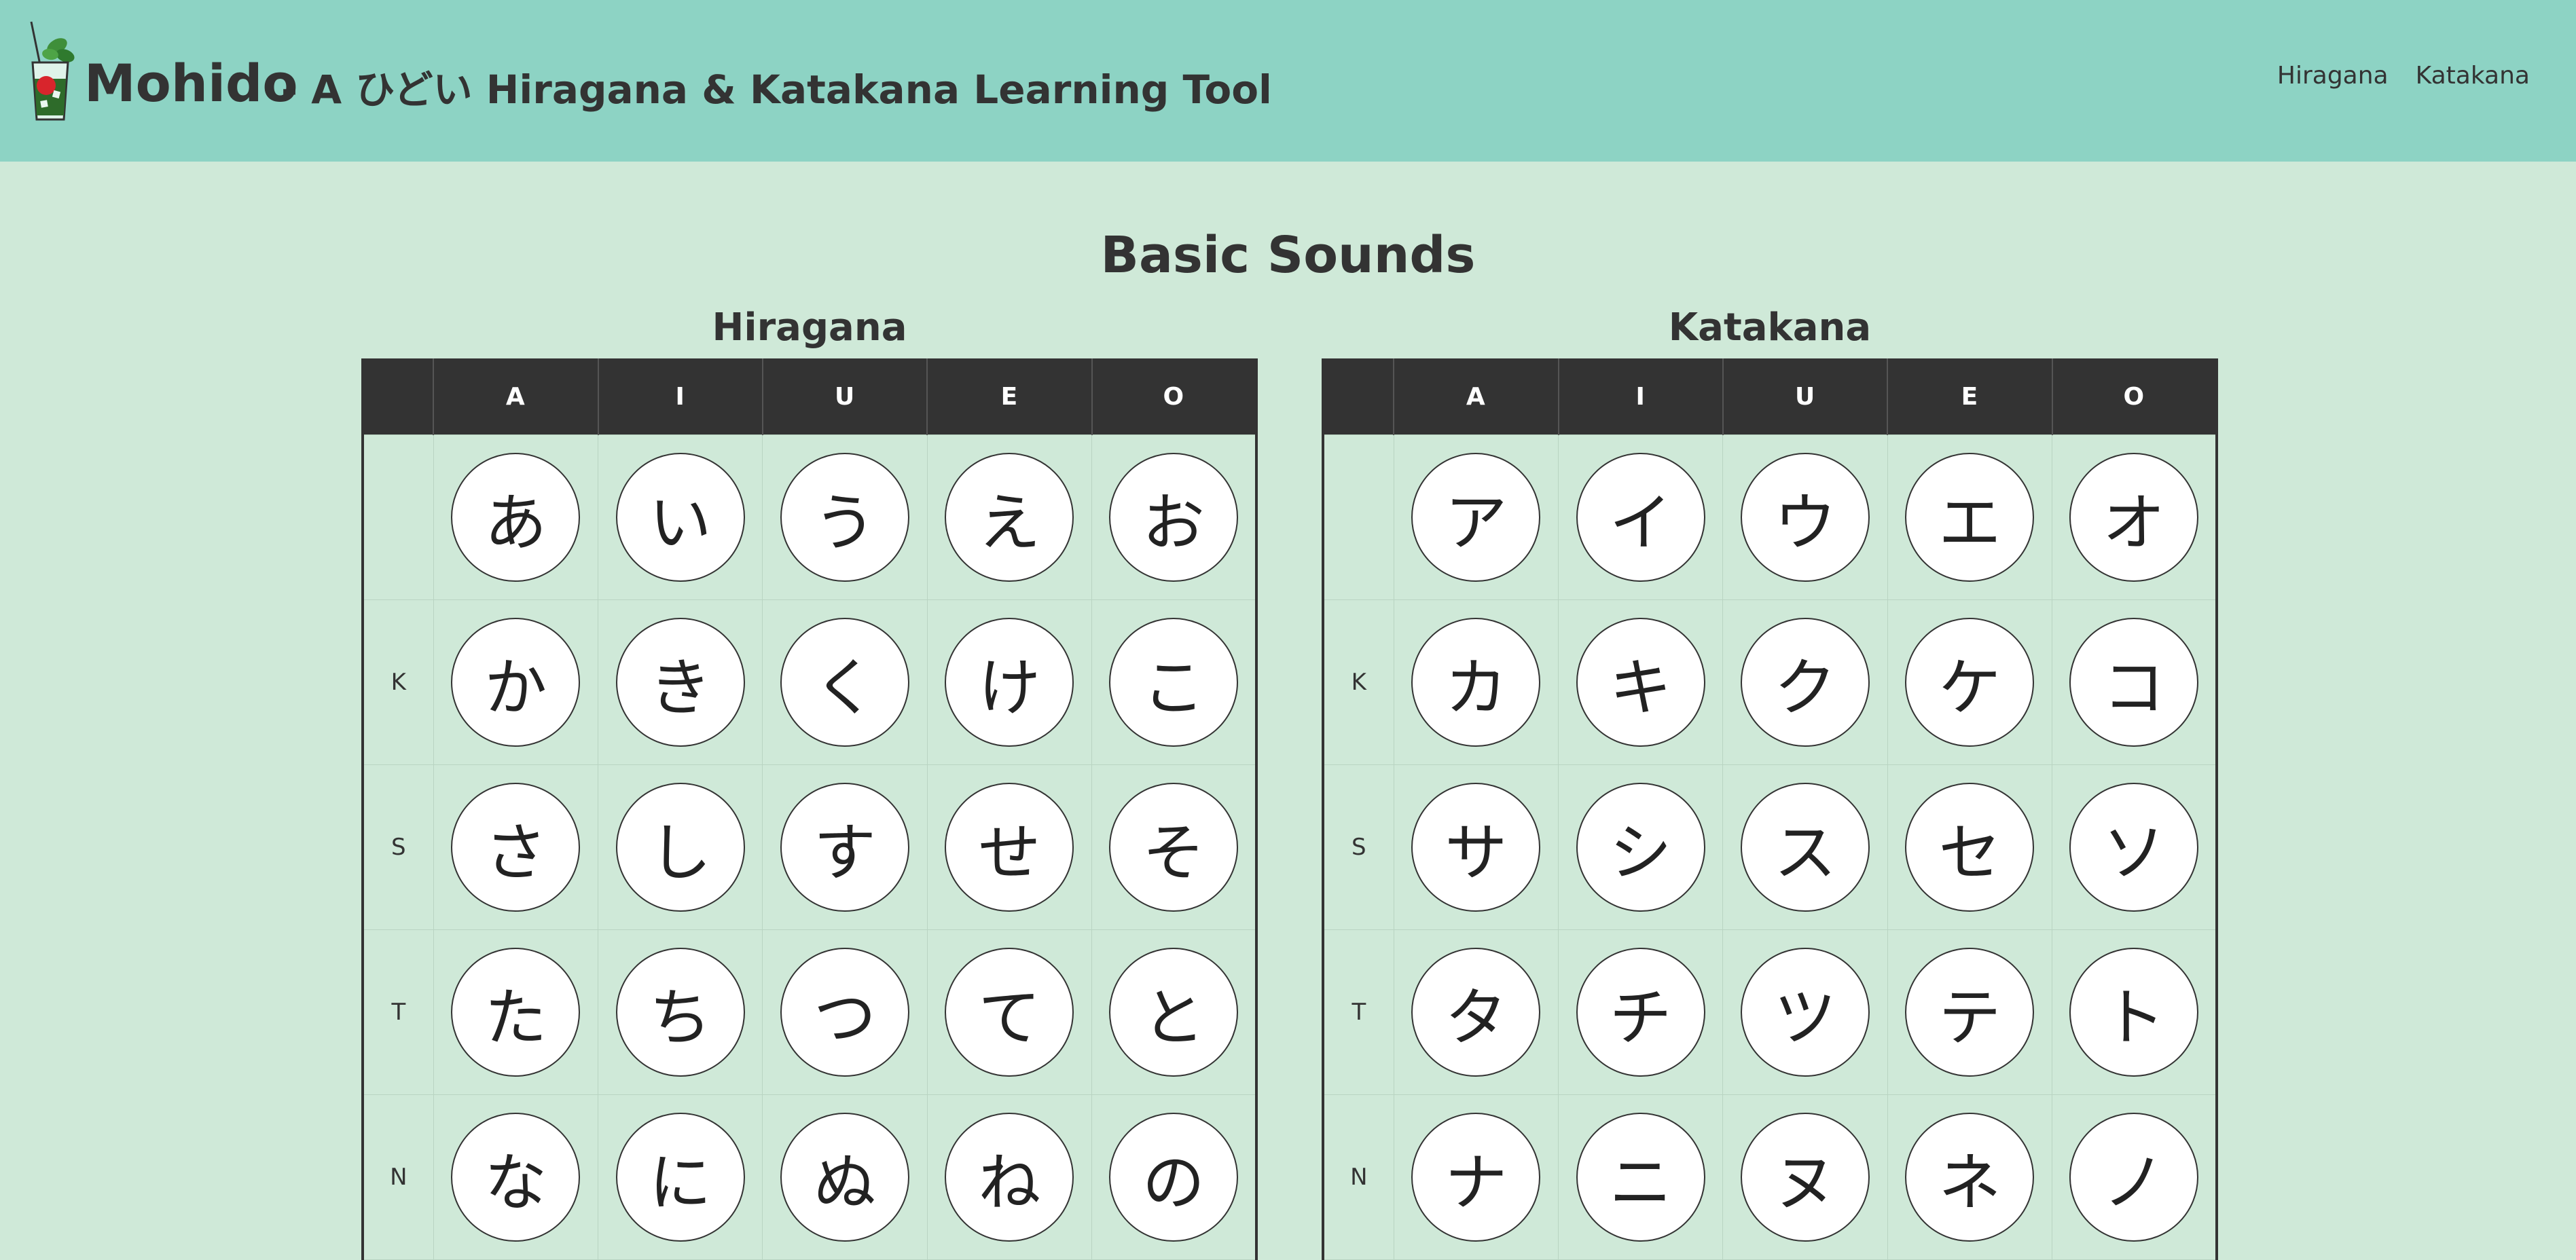 This screenshot has height=1260, width=2576. I want to click on kana-button: ノ, so click(2134, 1178).